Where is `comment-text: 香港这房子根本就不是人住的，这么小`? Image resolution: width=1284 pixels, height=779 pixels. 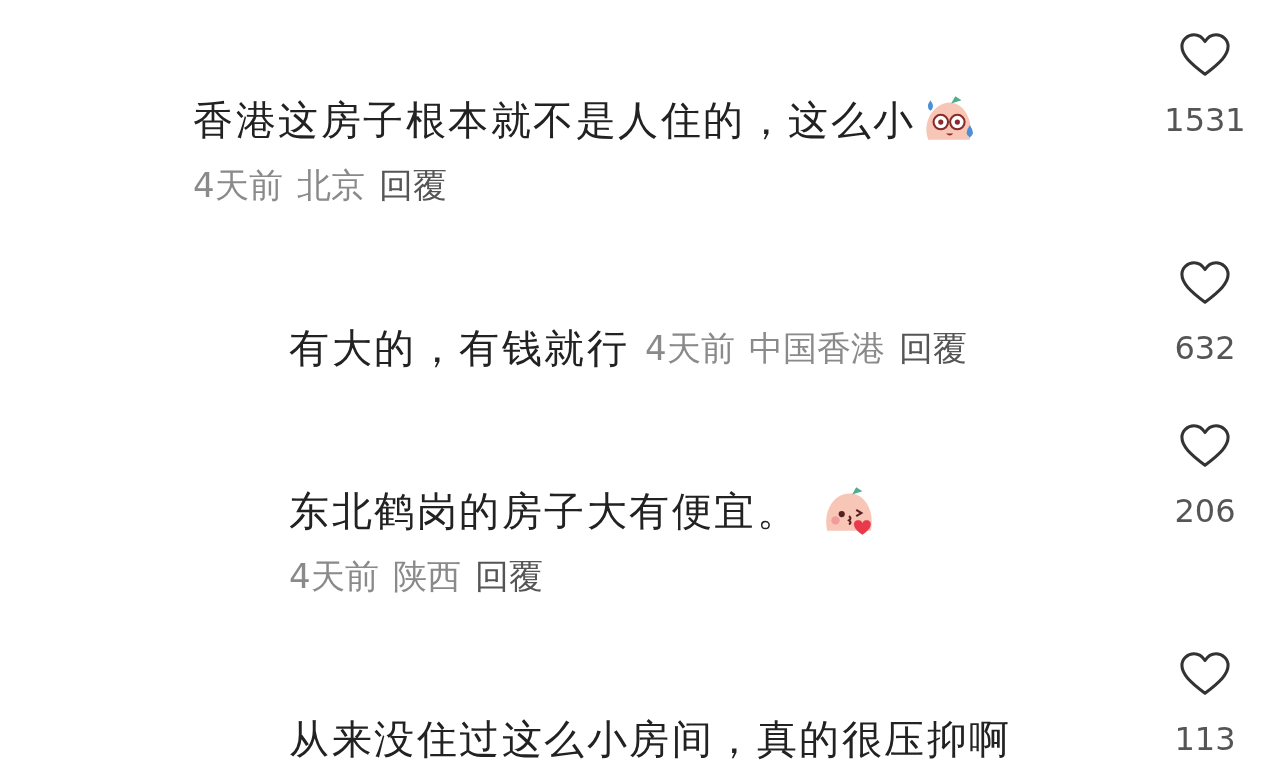
comment-text: 香港这房子根本就不是人住的，这么小 is located at coordinates (554, 120).